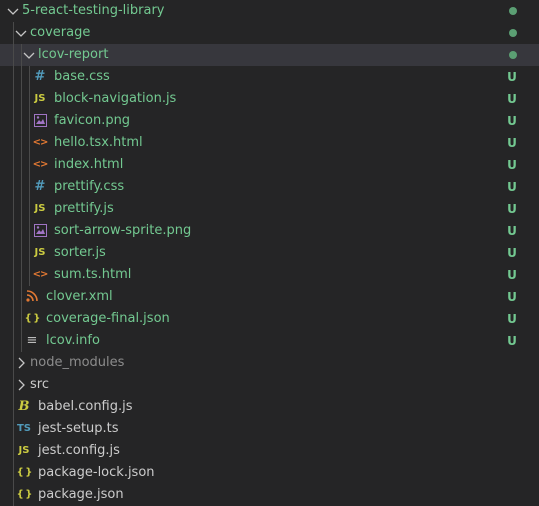 This screenshot has height=506, width=539. Describe the element at coordinates (269, 11) in the screenshot. I see `folder-5-react-testing-library: 5-react-testing-library` at that location.